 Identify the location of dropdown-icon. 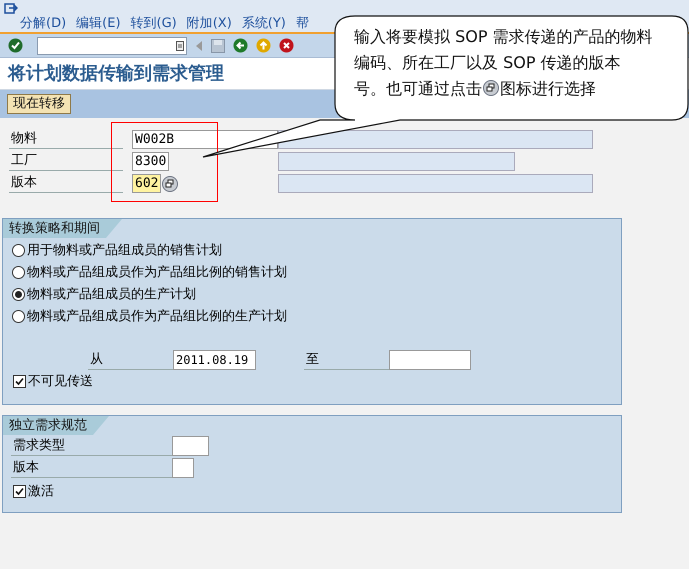
(180, 45).